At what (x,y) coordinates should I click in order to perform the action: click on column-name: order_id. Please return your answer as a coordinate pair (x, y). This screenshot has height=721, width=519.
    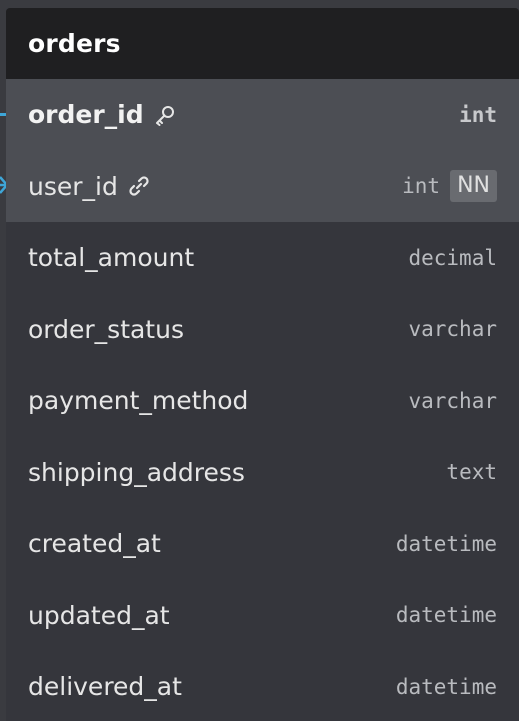
    Looking at the image, I should click on (86, 115).